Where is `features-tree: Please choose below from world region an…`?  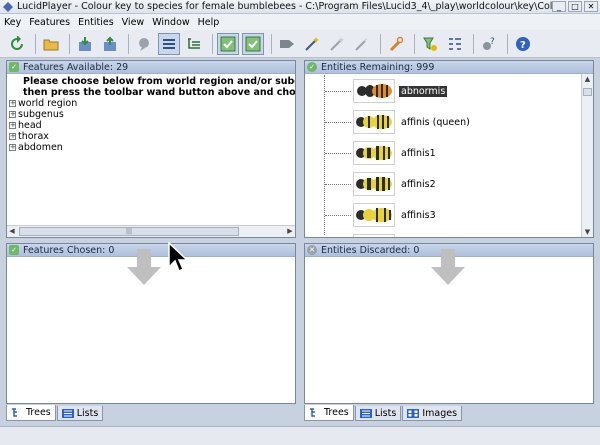
features-tree: Please choose below from world region an… is located at coordinates (151, 113).